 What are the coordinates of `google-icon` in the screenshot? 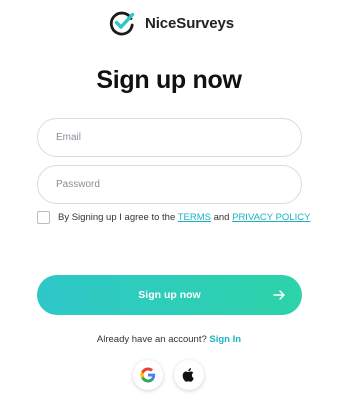 It's located at (148, 375).